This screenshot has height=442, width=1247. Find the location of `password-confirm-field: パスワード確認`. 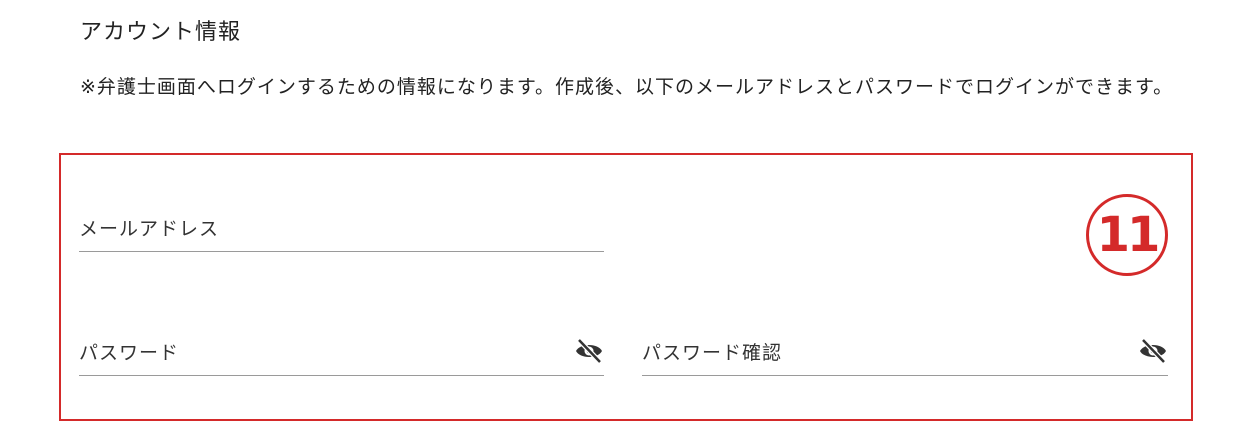

password-confirm-field: パスワード確認 is located at coordinates (905, 354).